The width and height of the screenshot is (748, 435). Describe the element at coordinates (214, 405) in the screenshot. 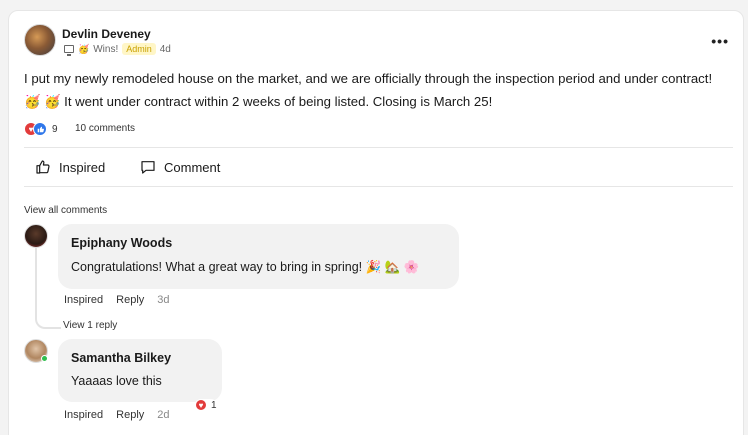

I see `comment-reaction-count: 1` at that location.